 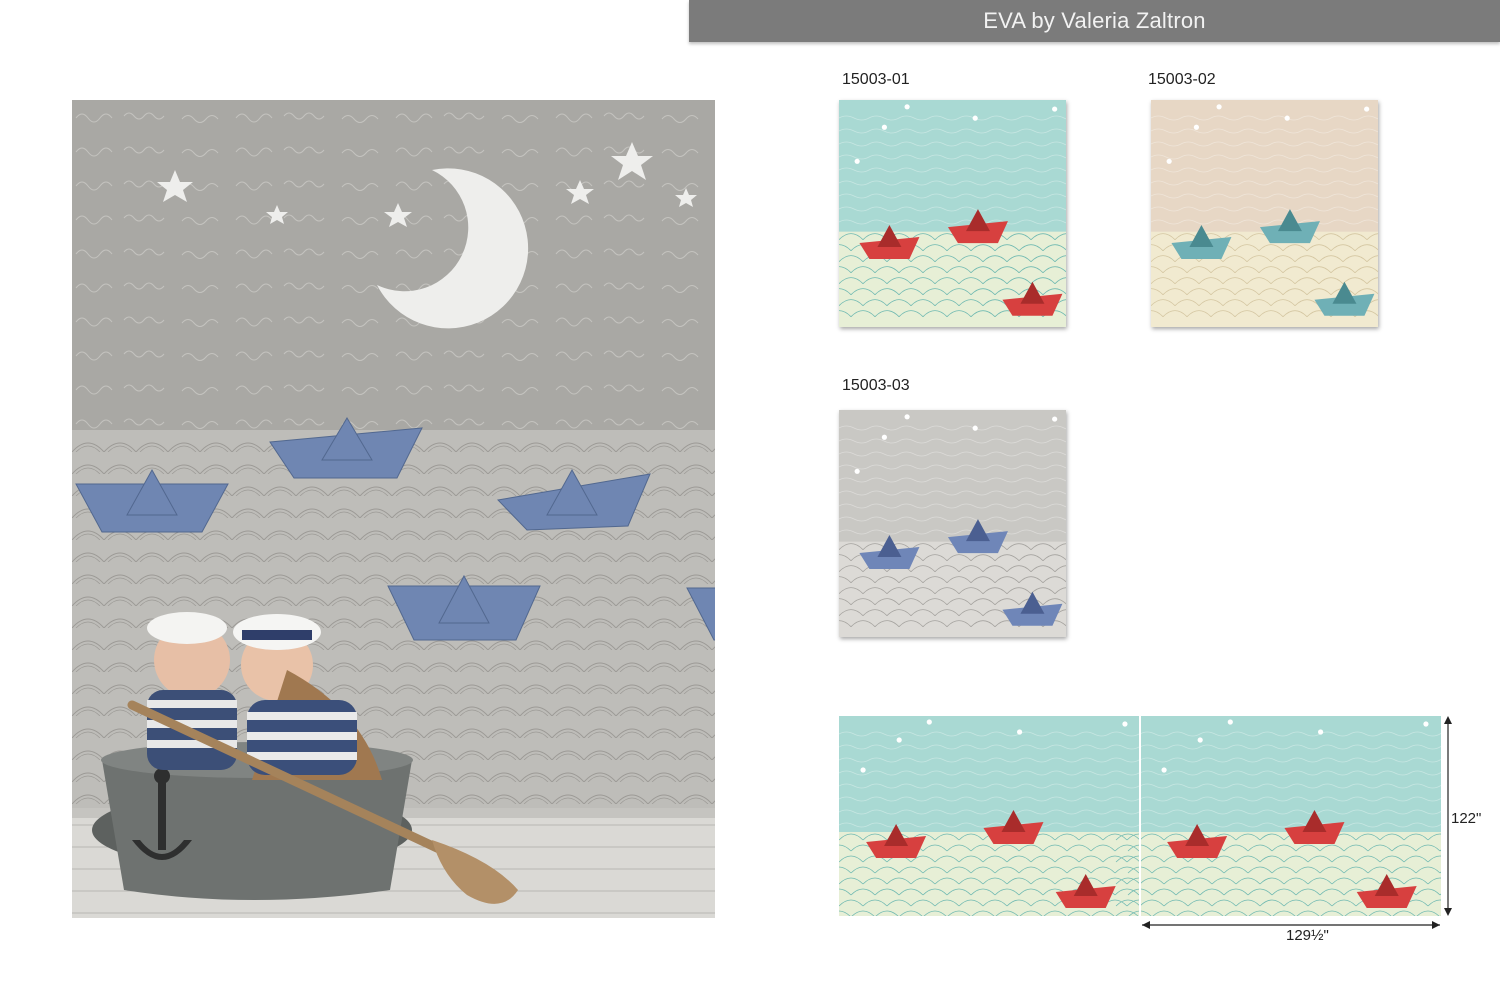 I want to click on collection-title: EVA by Valeria Zaltron, so click(x=1094, y=20).